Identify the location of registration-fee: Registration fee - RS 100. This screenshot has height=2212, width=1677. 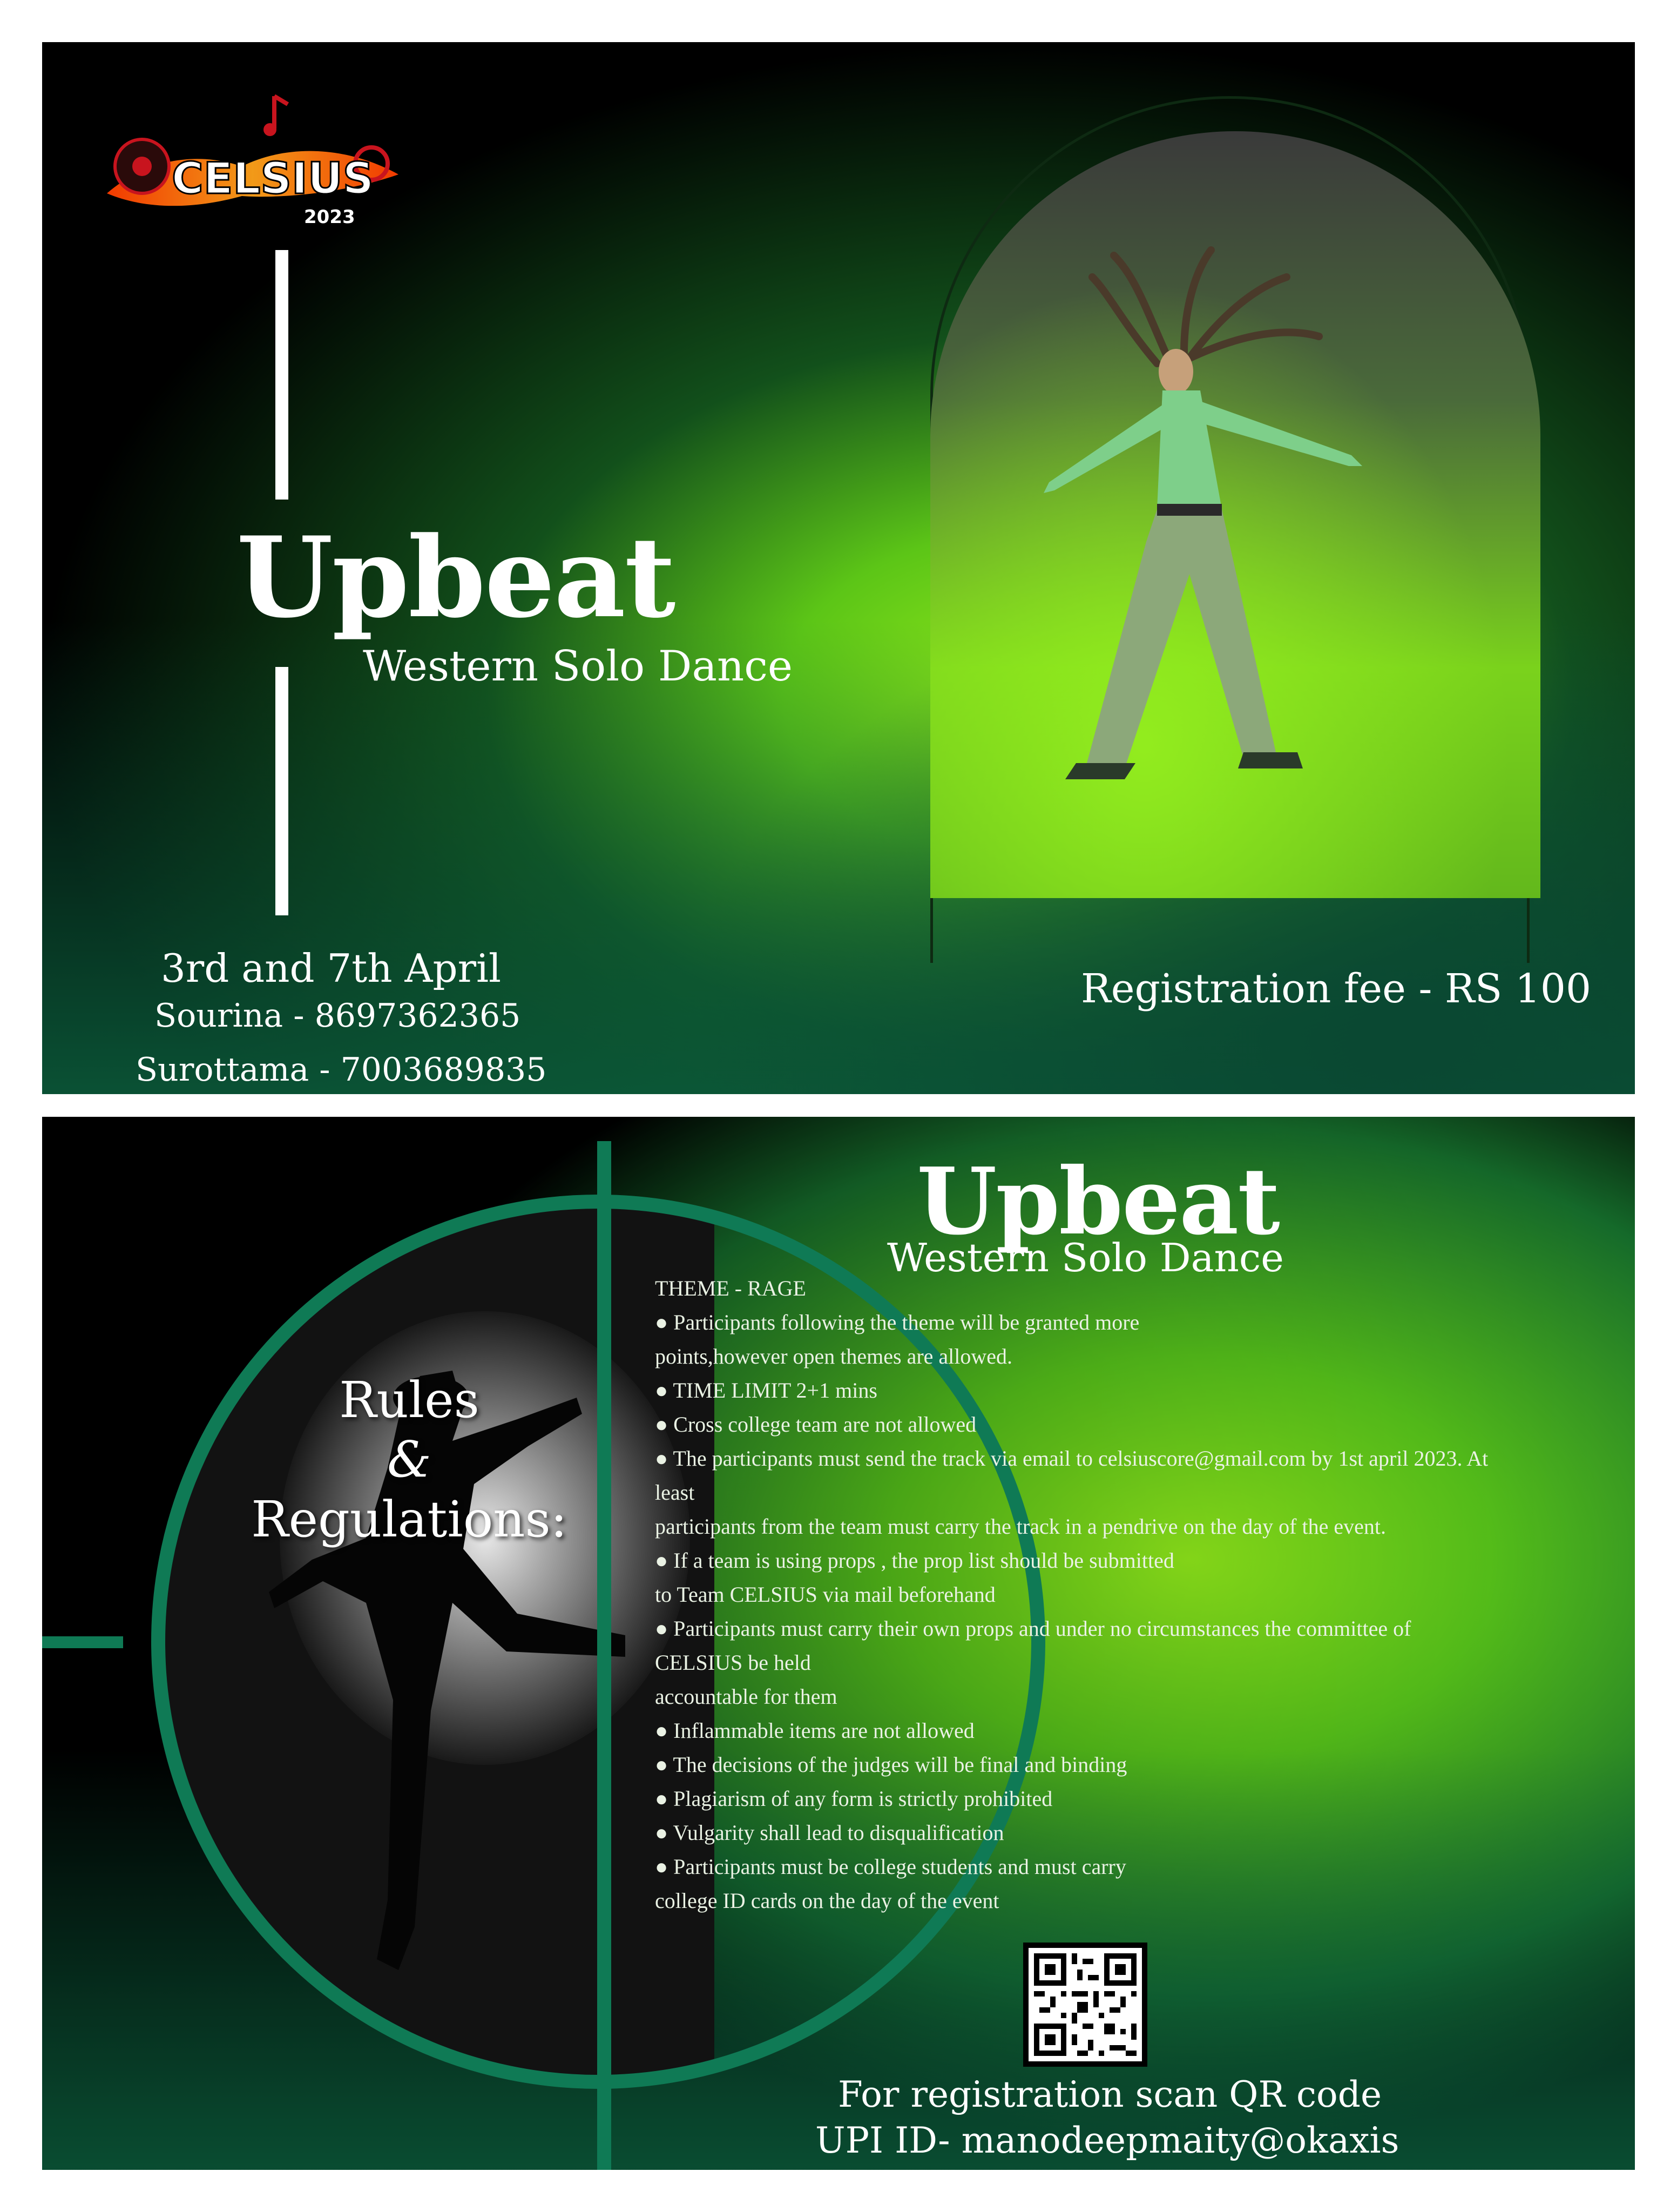
(1336, 989).